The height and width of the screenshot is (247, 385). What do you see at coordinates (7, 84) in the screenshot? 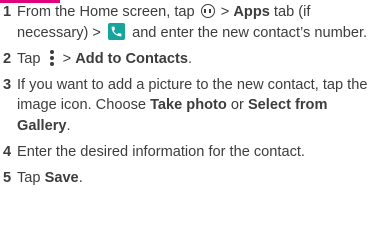
I see `step-number: 3` at bounding box center [7, 84].